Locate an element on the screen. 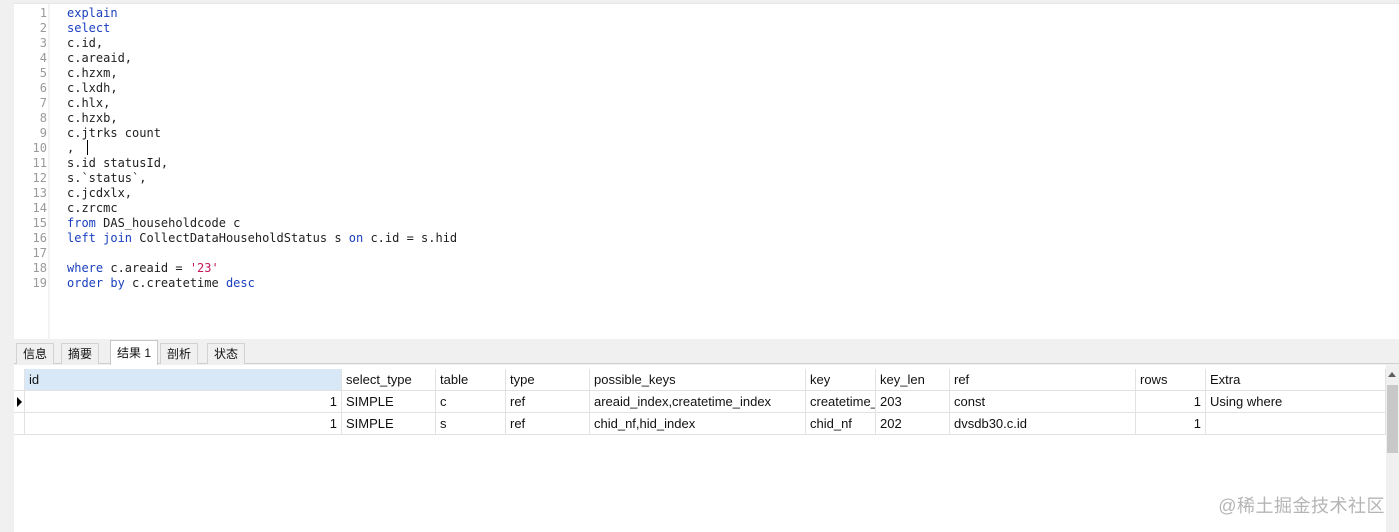 The height and width of the screenshot is (532, 1399). sql-text: CollectDataHouseholdStatus s is located at coordinates (240, 238).